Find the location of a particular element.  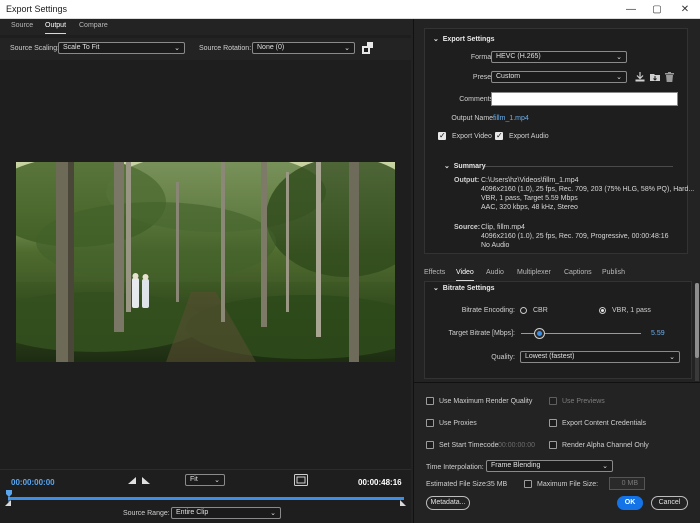

tab-captions: Captions is located at coordinates (578, 272).